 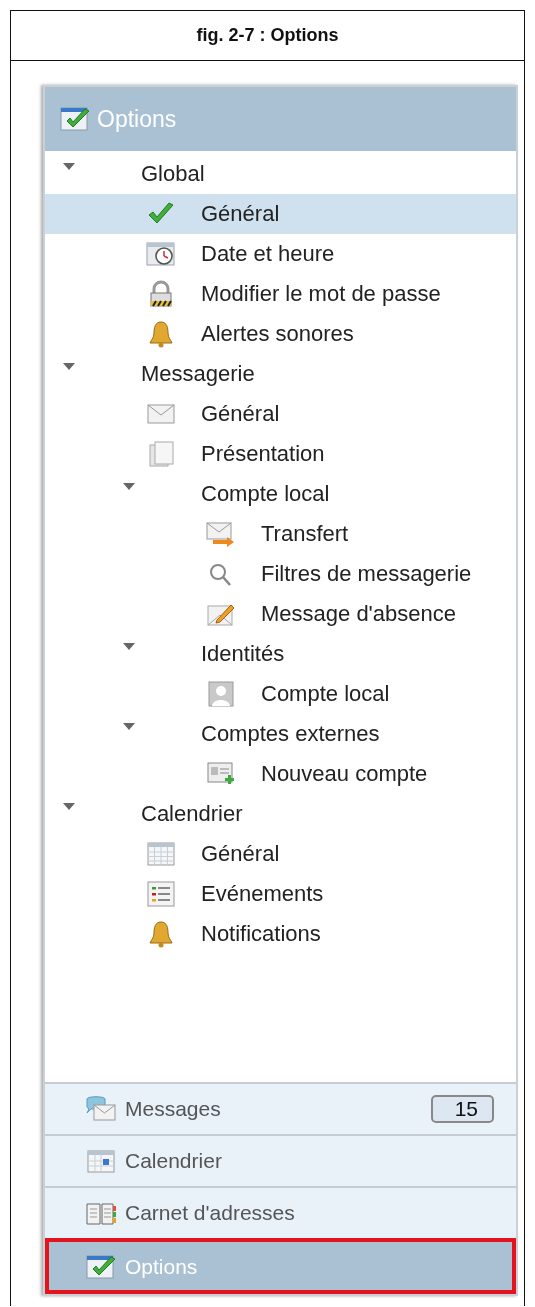 I want to click on nav-button: Carnet d'adresses, so click(x=280, y=1212).